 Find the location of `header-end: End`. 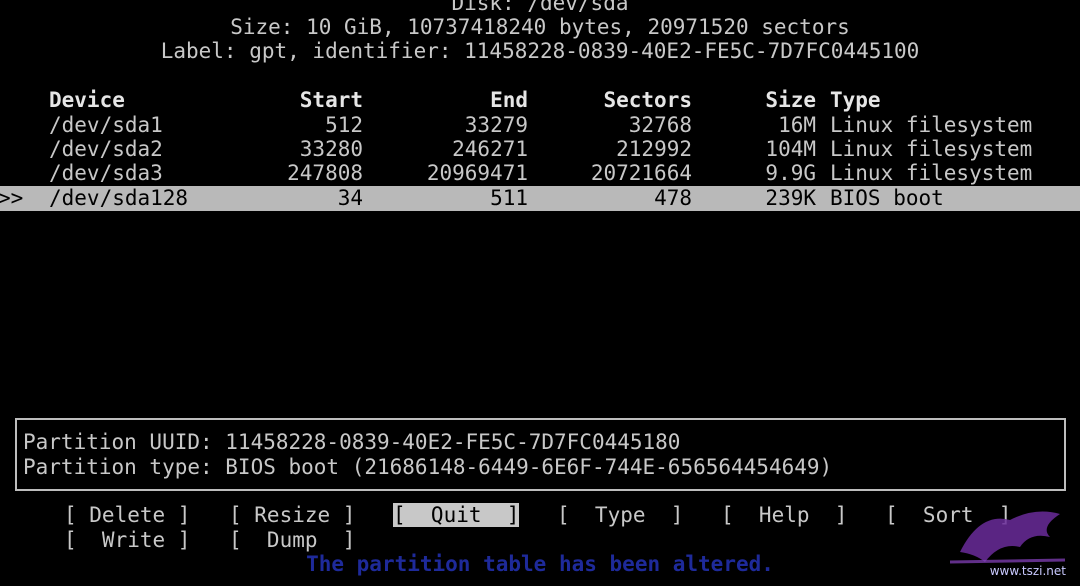

header-end: End is located at coordinates (509, 100).